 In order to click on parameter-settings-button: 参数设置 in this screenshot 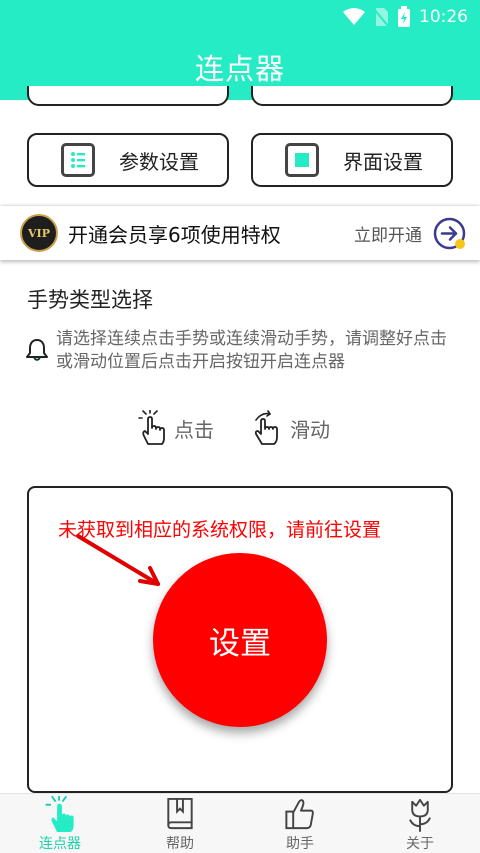, I will do `click(128, 160)`.